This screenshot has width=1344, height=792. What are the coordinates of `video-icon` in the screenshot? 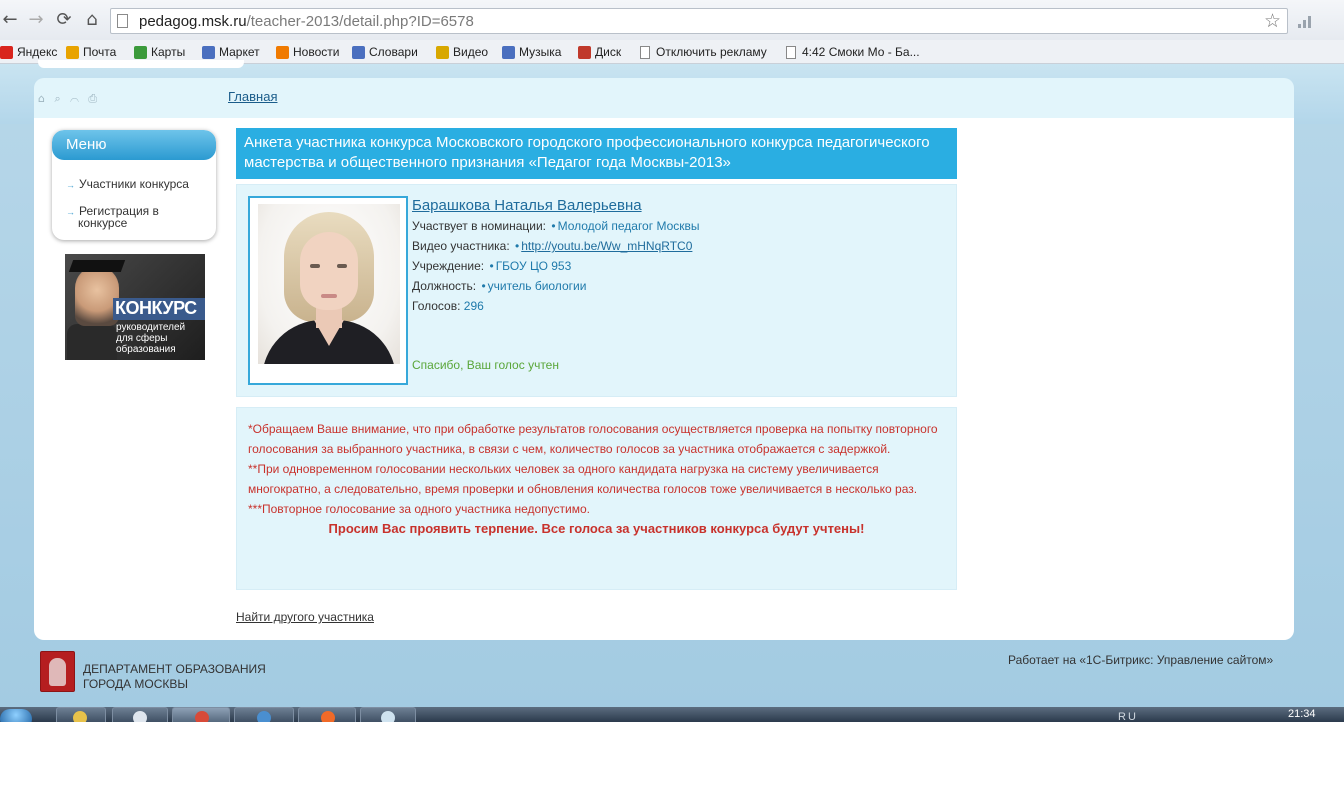 It's located at (442, 52).